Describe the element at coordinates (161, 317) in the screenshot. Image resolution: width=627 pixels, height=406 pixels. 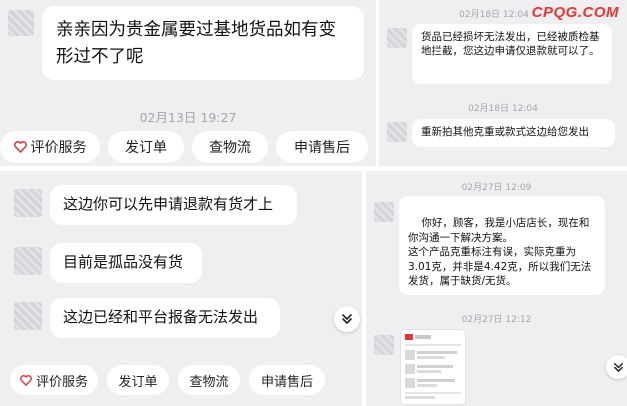
I see `message-text: 这边已经和平台报备无法发出` at that location.